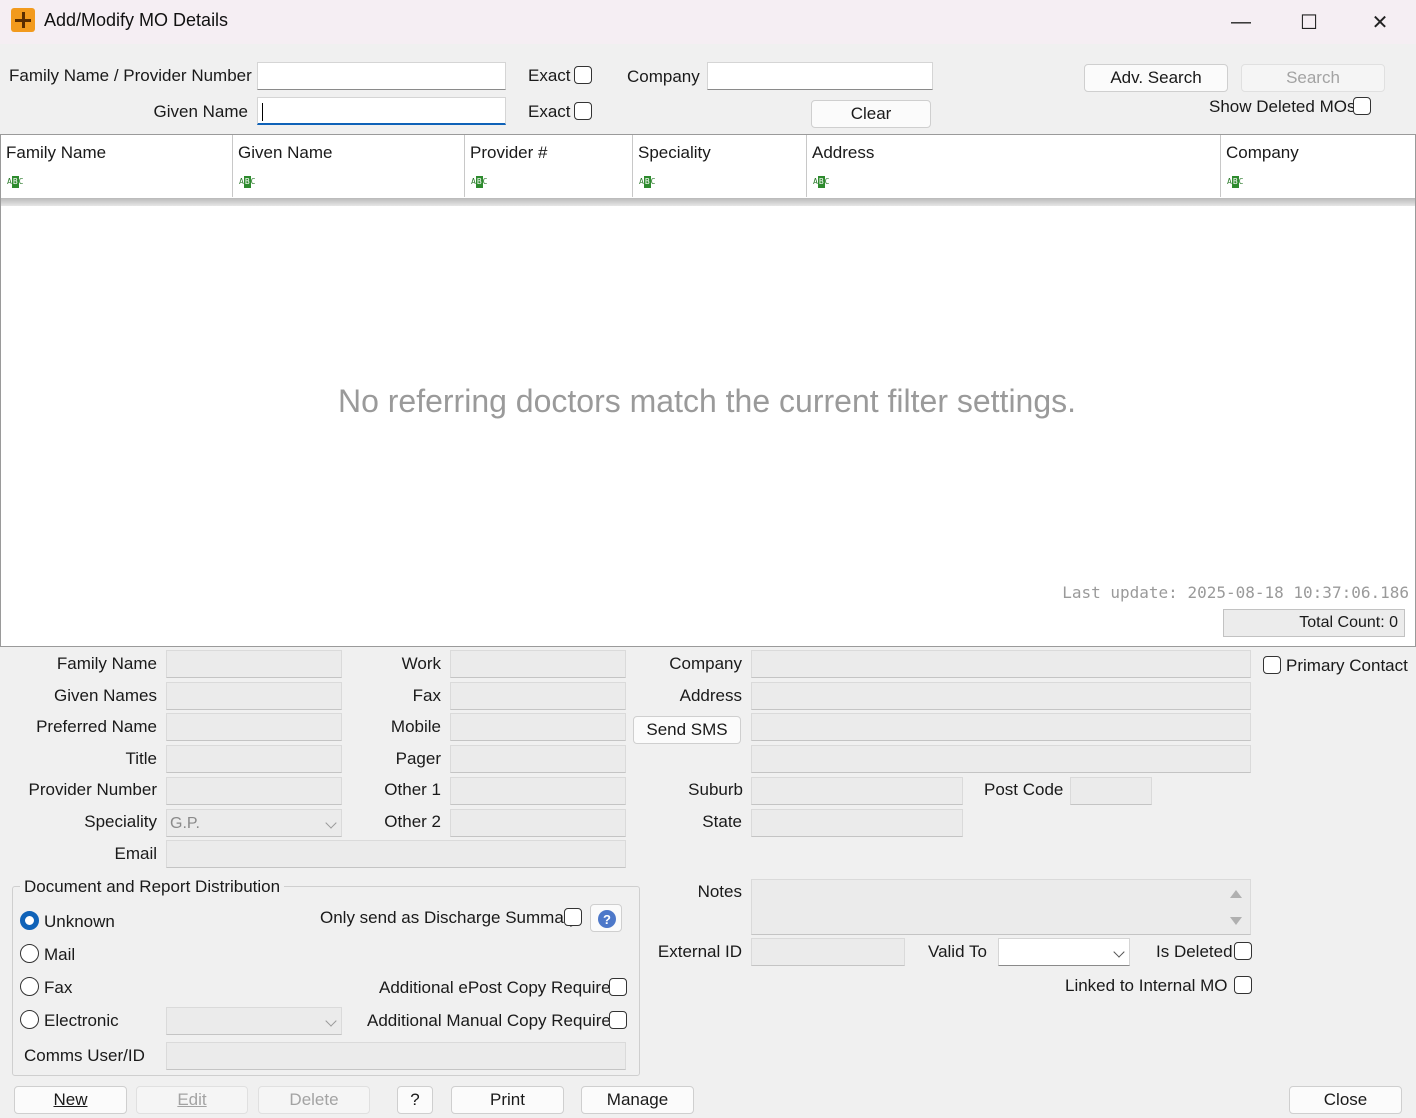  What do you see at coordinates (349, 166) in the screenshot?
I see `column-header-given-name: Given Name ABC` at bounding box center [349, 166].